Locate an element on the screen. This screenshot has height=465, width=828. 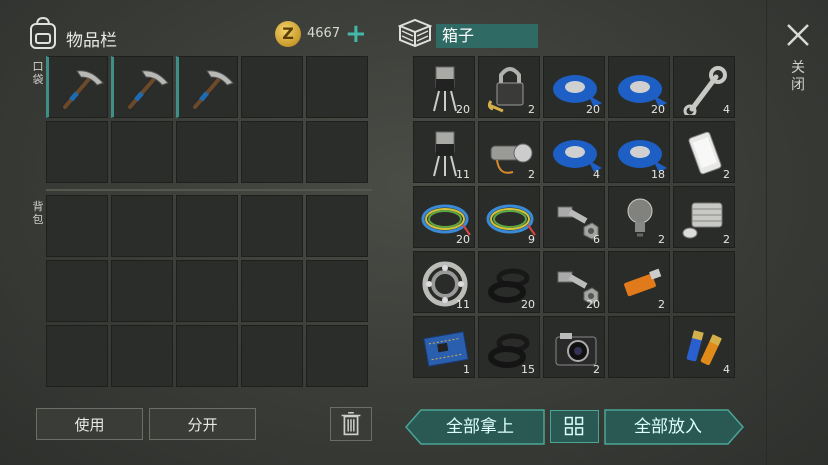
grid-icon is located at coordinates (574, 426).